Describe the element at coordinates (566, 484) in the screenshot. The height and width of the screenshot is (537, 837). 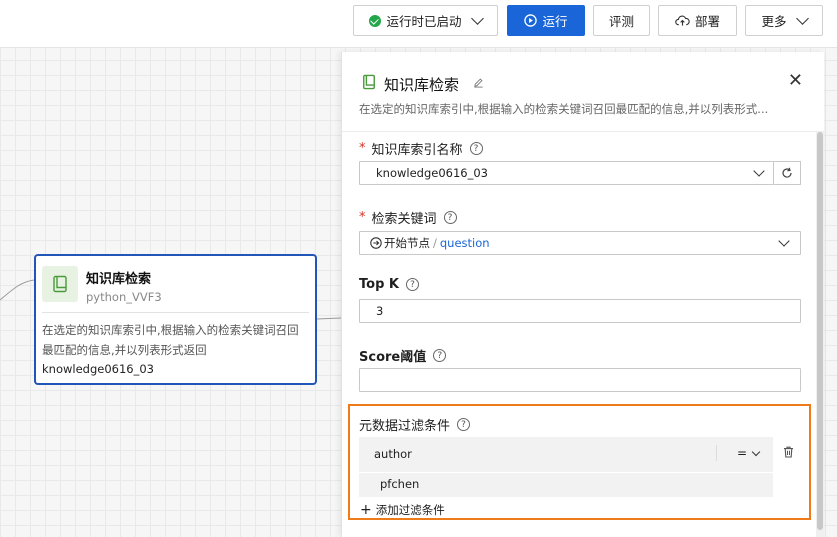
I see `filter-value-row` at that location.